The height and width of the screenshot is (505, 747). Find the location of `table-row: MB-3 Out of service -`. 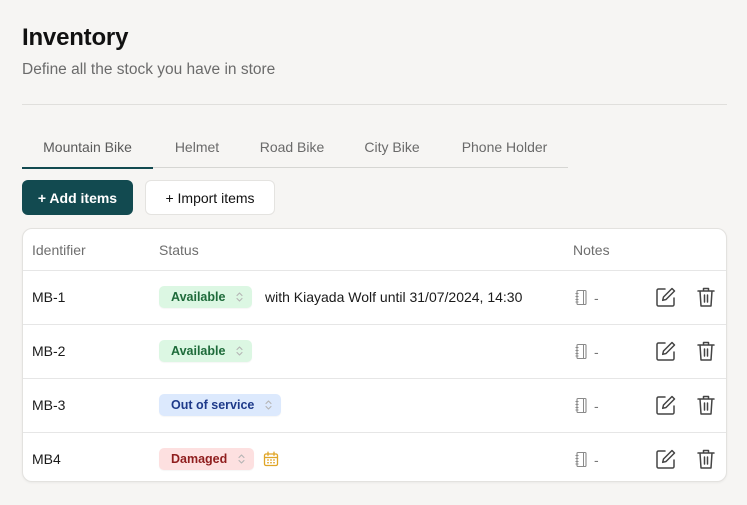

table-row: MB-3 Out of service - is located at coordinates (374, 406).